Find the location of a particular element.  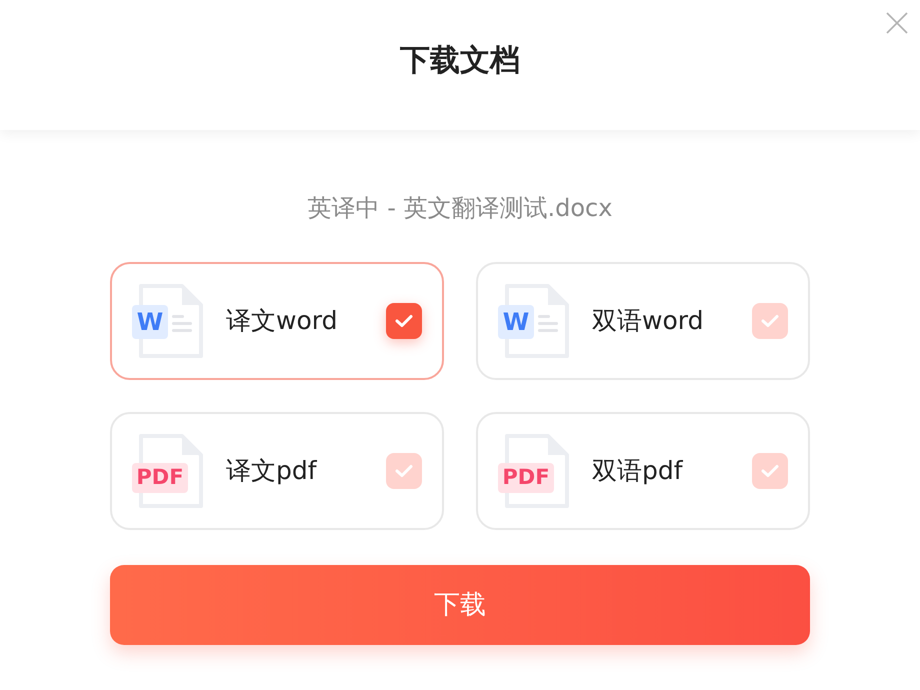

format-label: 译文word is located at coordinates (282, 321).